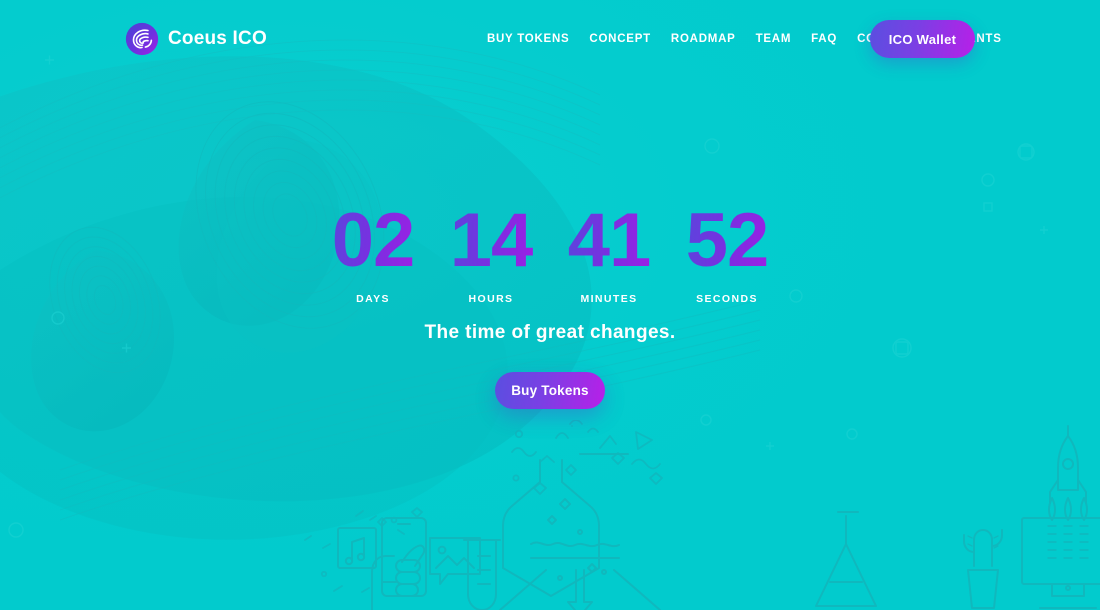  Describe the element at coordinates (455, 561) in the screenshot. I see `image-frame-icon` at that location.